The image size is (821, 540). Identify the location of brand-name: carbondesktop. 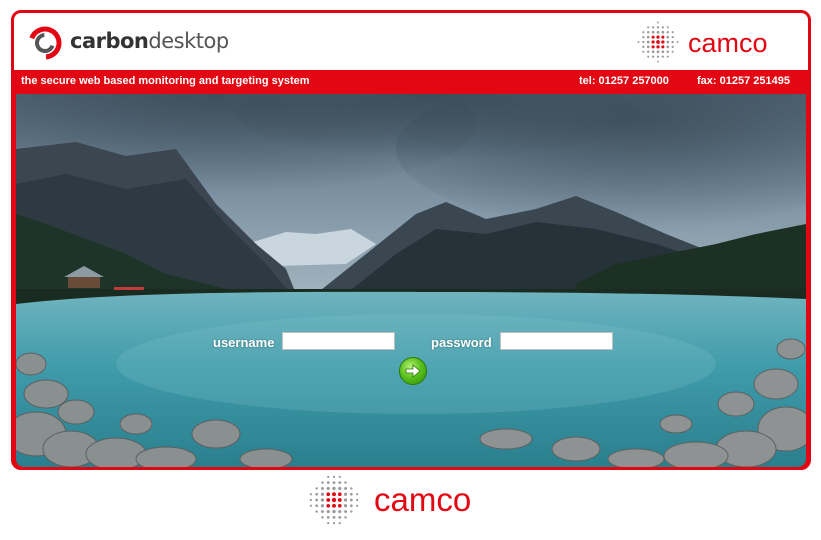
(149, 41).